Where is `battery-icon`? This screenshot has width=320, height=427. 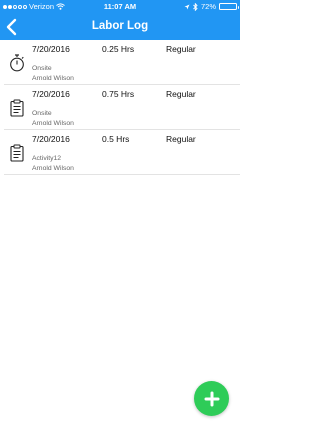 battery-icon is located at coordinates (229, 6).